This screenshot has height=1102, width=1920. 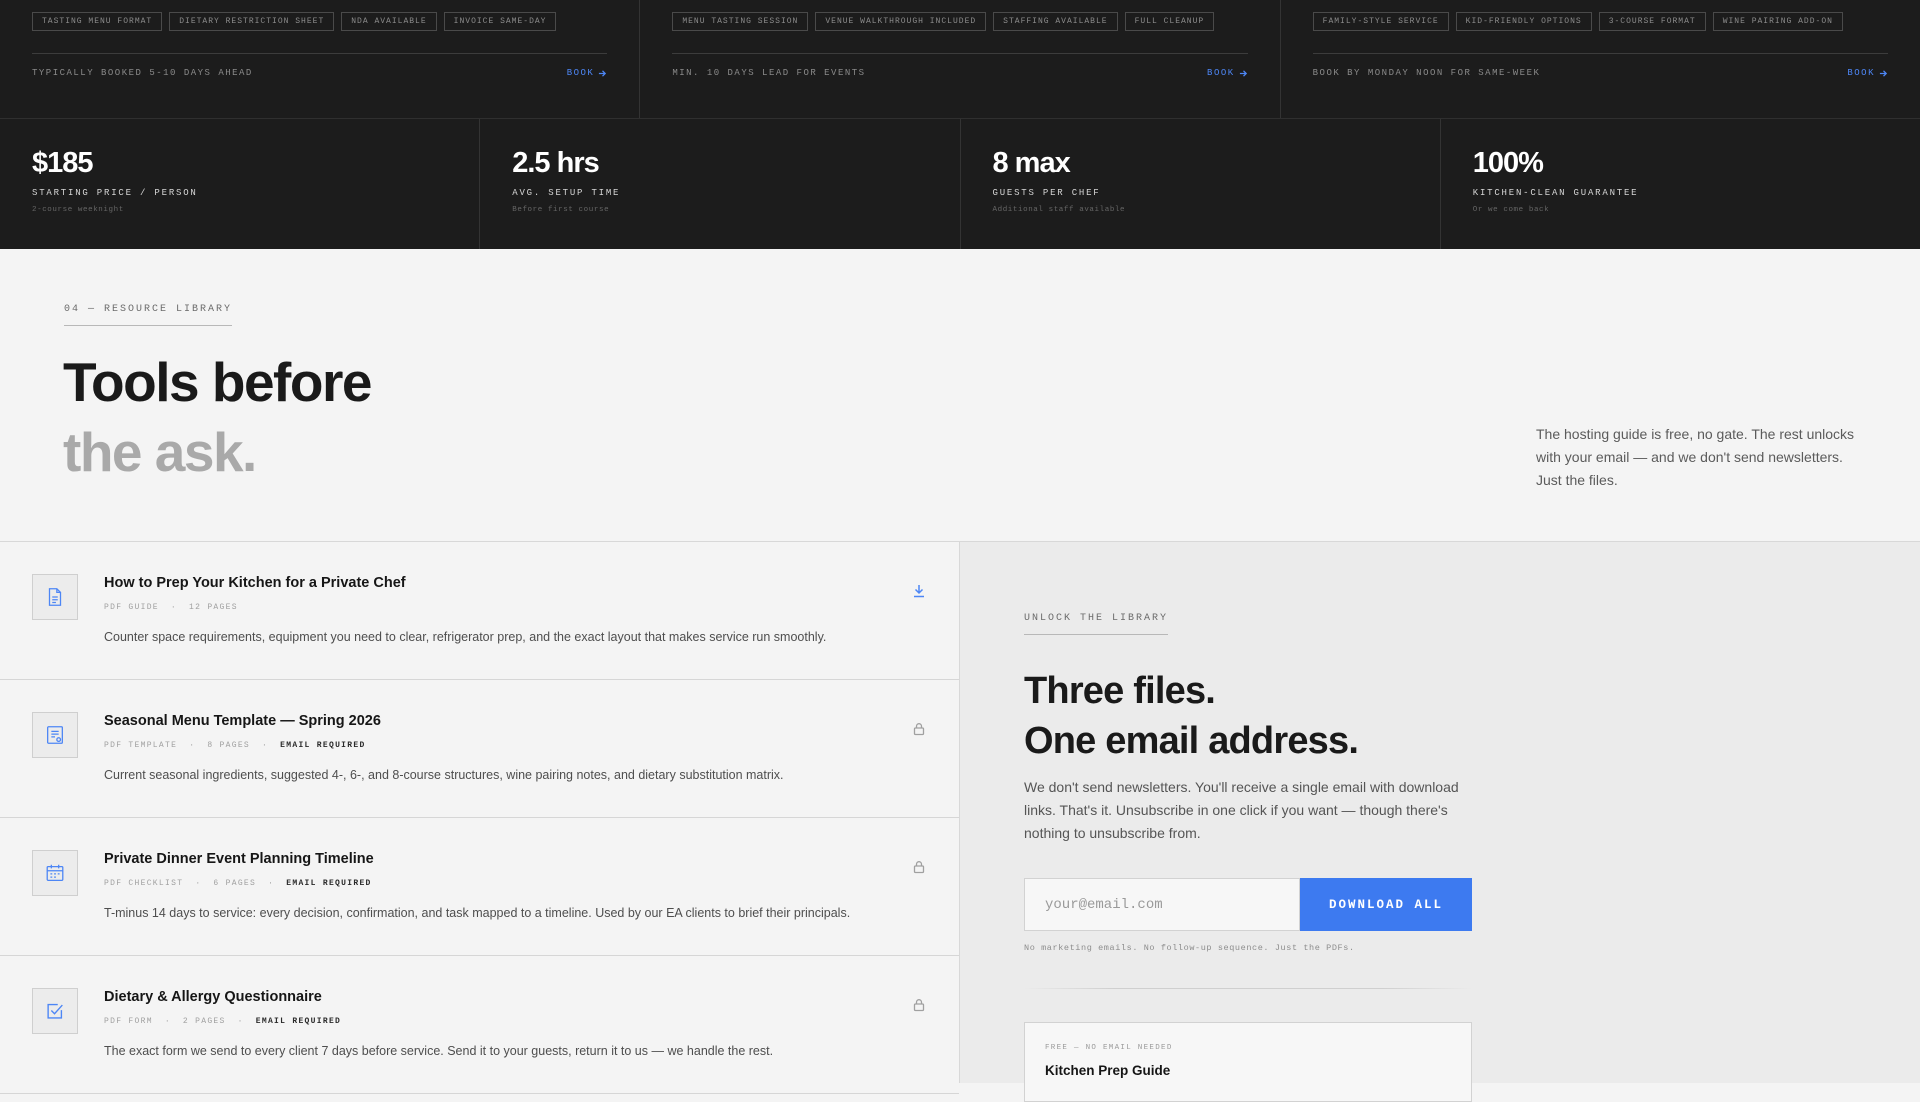 I want to click on file-title: Seasonal Menu Template — Spring 2026, so click(x=242, y=721).